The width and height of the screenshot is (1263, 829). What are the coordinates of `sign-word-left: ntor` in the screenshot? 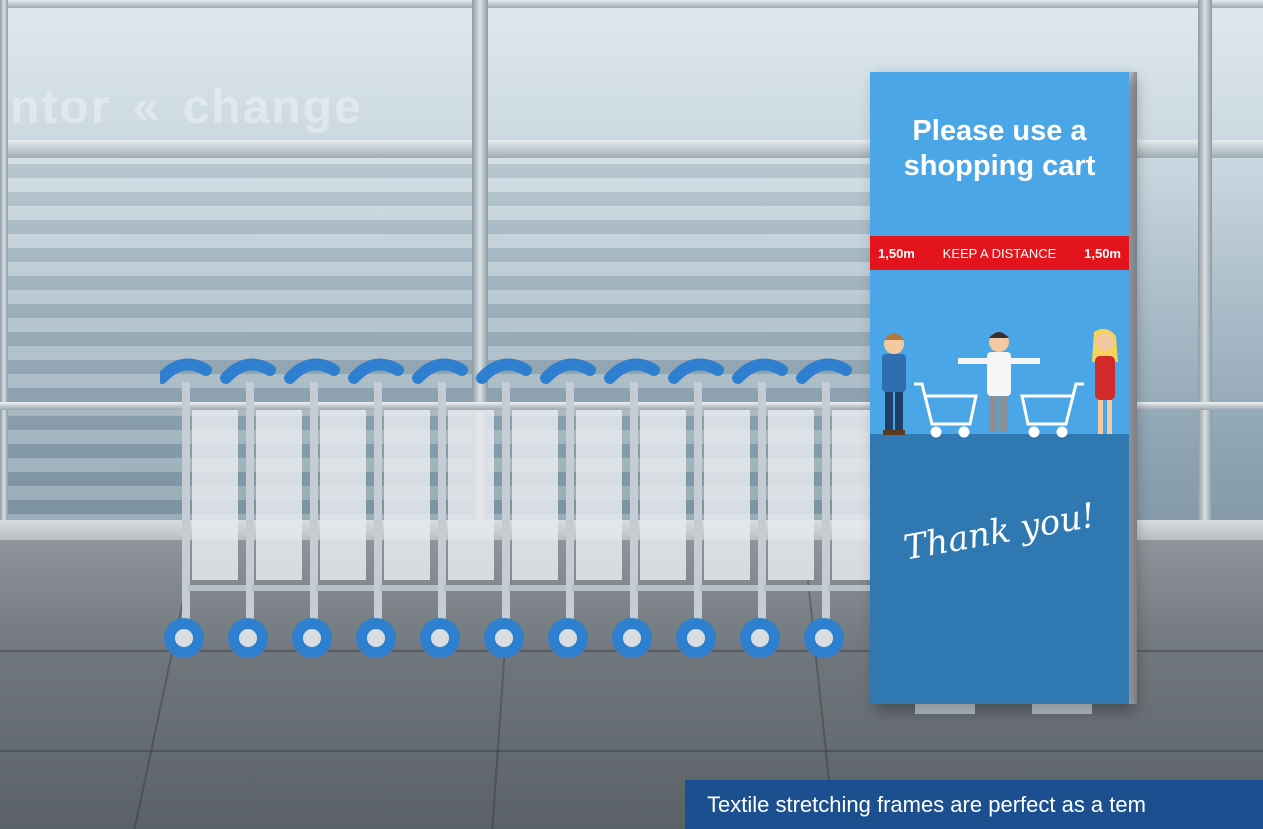 It's located at (61, 107).